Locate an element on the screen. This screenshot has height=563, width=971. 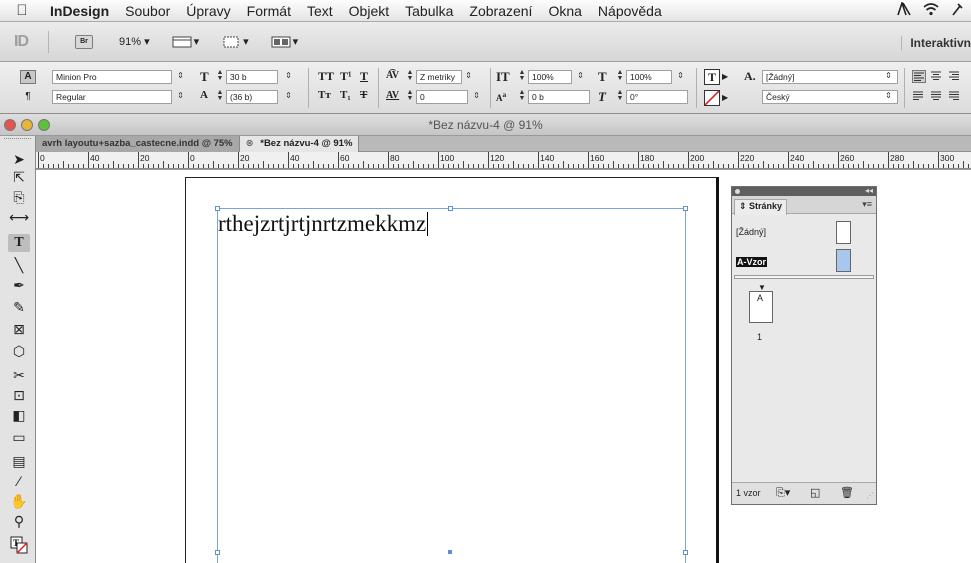
menu-app-name: InDesign is located at coordinates (80, 11).